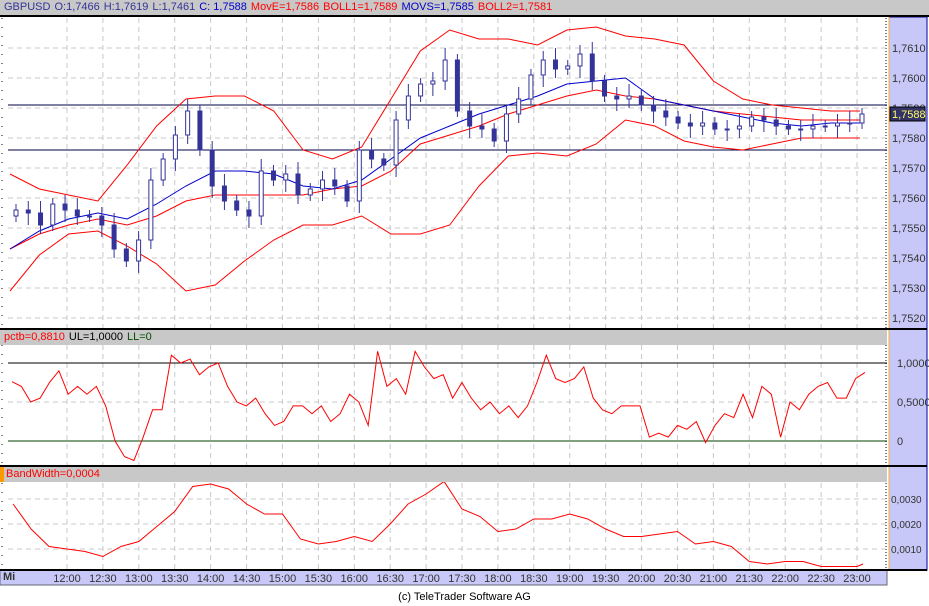 This screenshot has height=606, width=929. Describe the element at coordinates (34, 337) in the screenshot. I see `legend-pctb: pctb=0,8810` at that location.